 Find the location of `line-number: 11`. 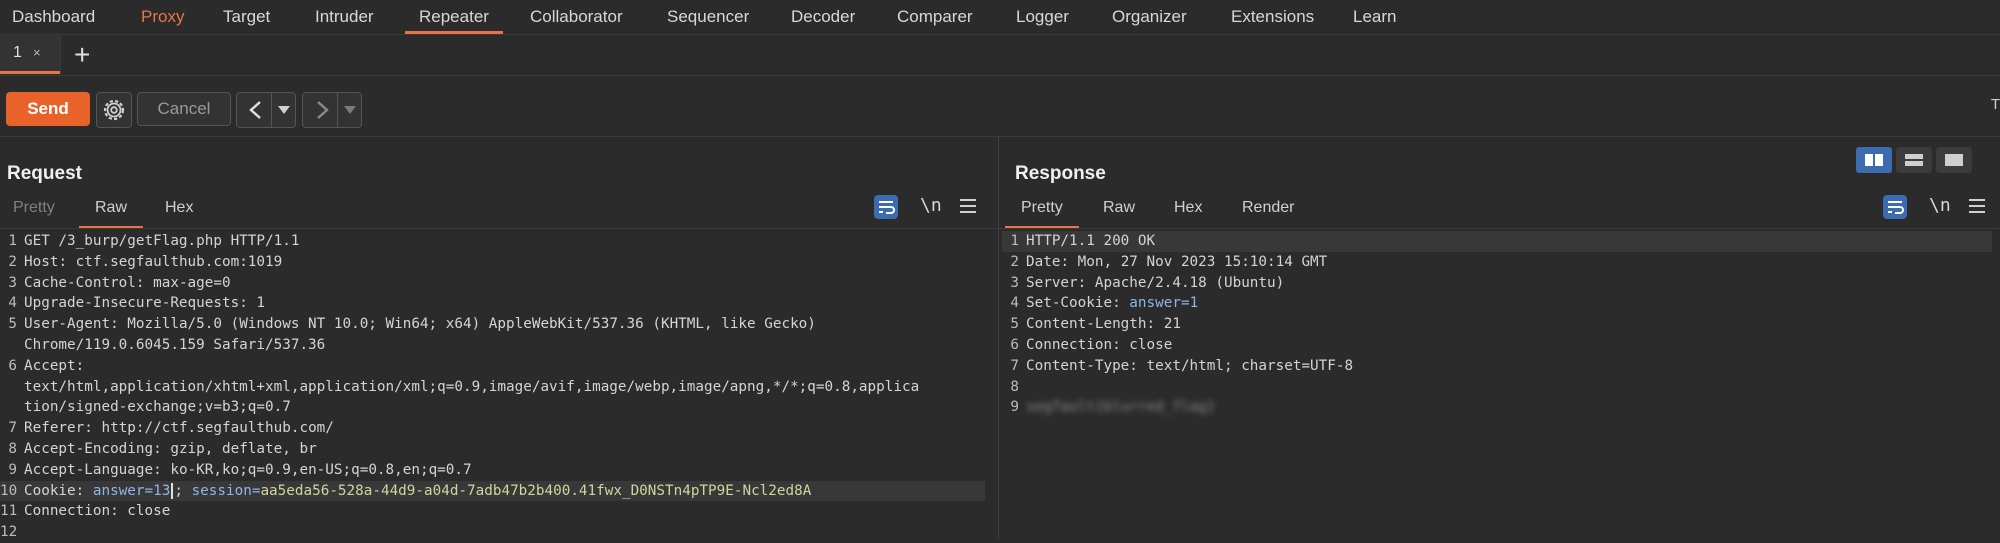

line-number: 11 is located at coordinates (9, 511).